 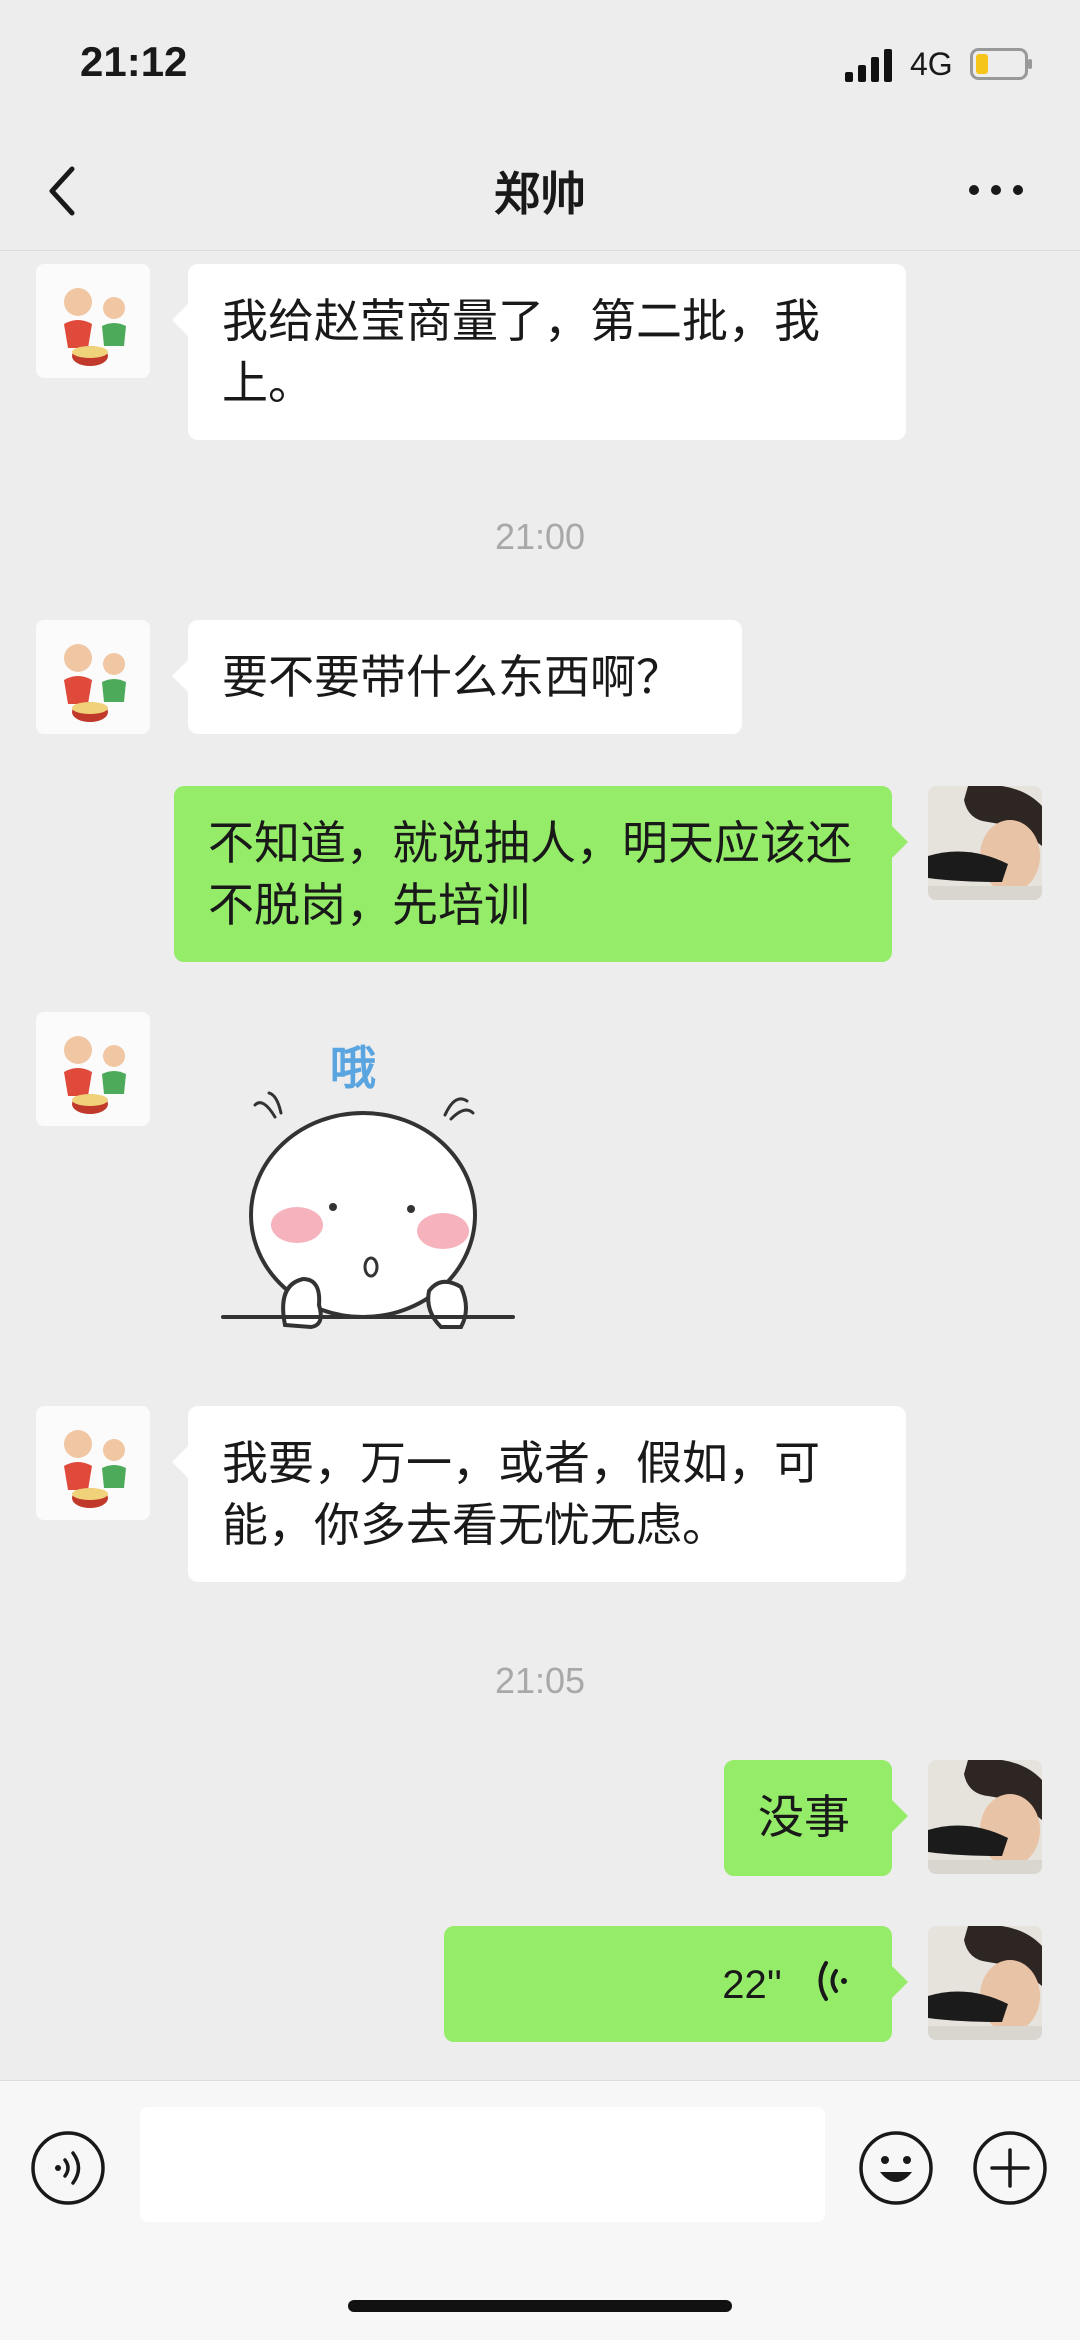 What do you see at coordinates (832, 1981) in the screenshot?
I see `voice-wave-icon` at bounding box center [832, 1981].